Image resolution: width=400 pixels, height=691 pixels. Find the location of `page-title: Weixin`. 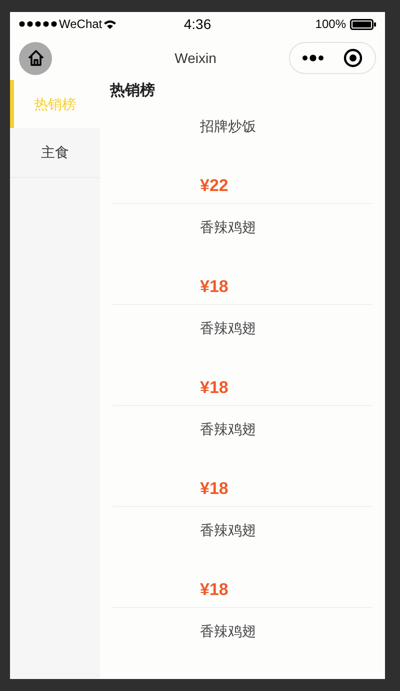

page-title: Weixin is located at coordinates (196, 58).